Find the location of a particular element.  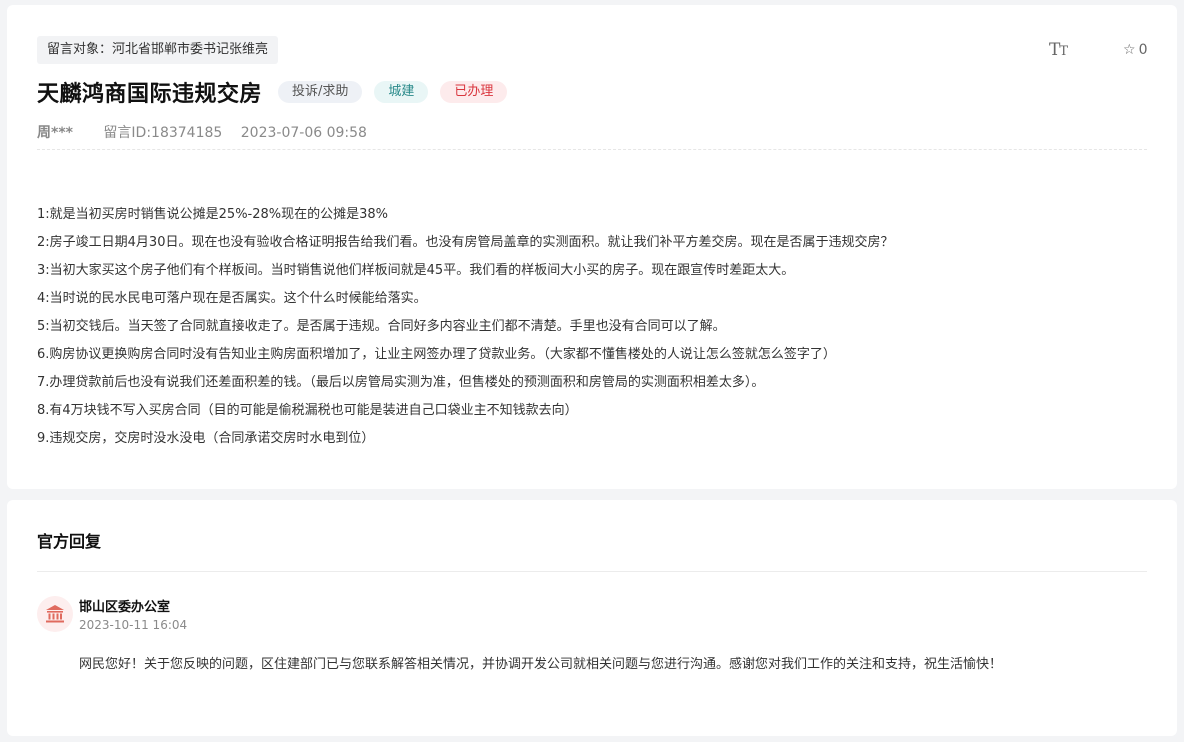

favorite-button: ☆ 0 is located at coordinates (1135, 50).